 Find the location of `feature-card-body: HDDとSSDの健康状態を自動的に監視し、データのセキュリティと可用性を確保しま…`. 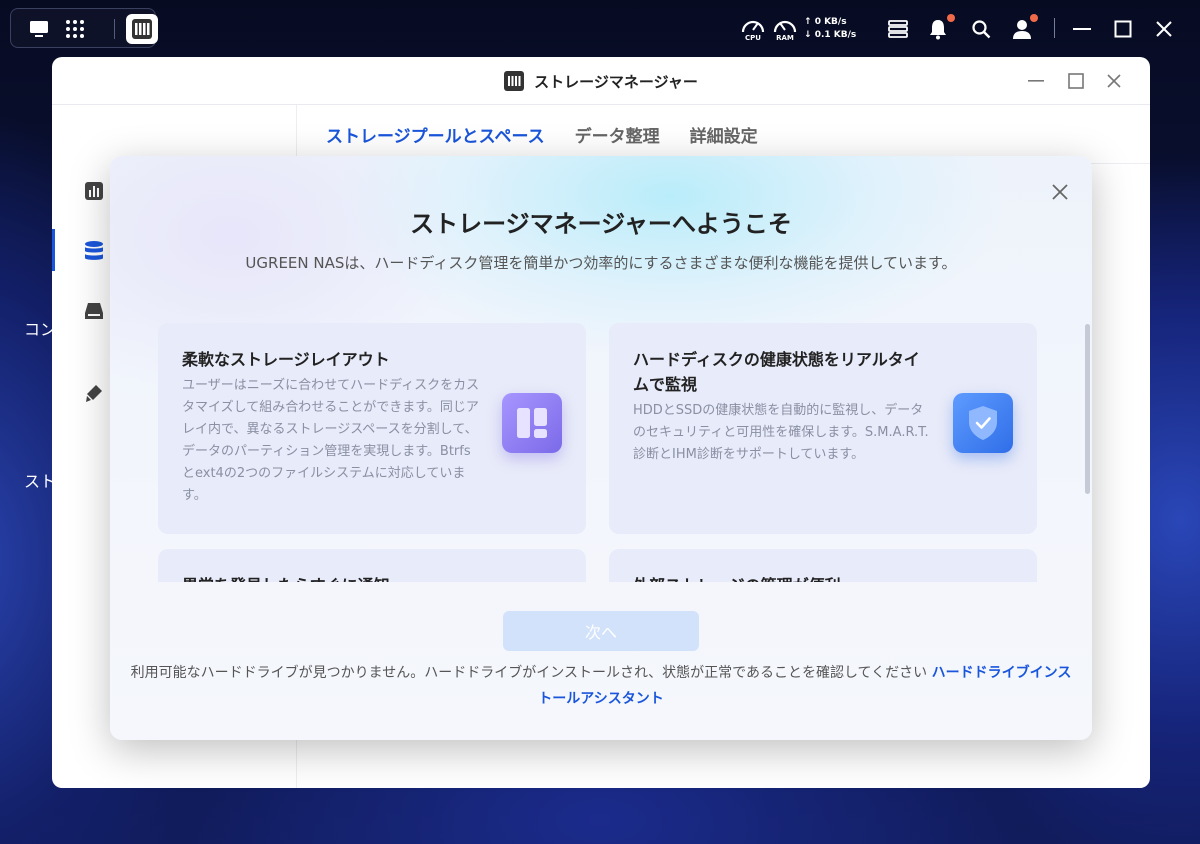

feature-card-body: HDDとSSDの健康状態を自動的に監視し、データのセキュリティと可用性を確保しま… is located at coordinates (781, 432).